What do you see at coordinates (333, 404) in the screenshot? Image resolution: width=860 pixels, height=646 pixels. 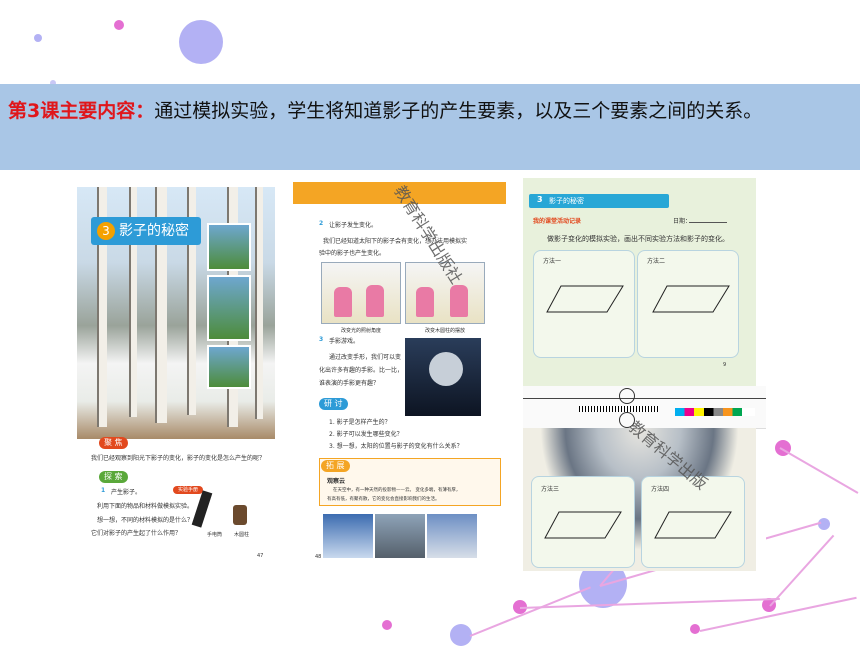 I see `research-tag: 研 讨` at bounding box center [333, 404].